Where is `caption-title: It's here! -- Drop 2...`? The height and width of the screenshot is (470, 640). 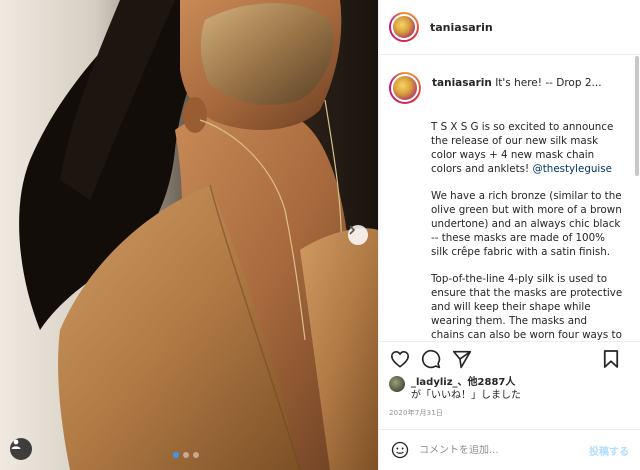
caption-title: It's here! -- Drop 2... is located at coordinates (548, 83).